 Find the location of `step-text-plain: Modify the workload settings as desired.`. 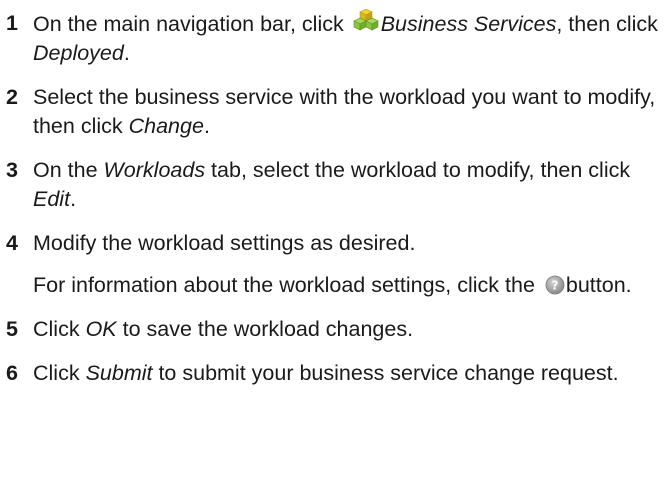

step-text-plain: Modify the workload settings as desired. is located at coordinates (224, 243).